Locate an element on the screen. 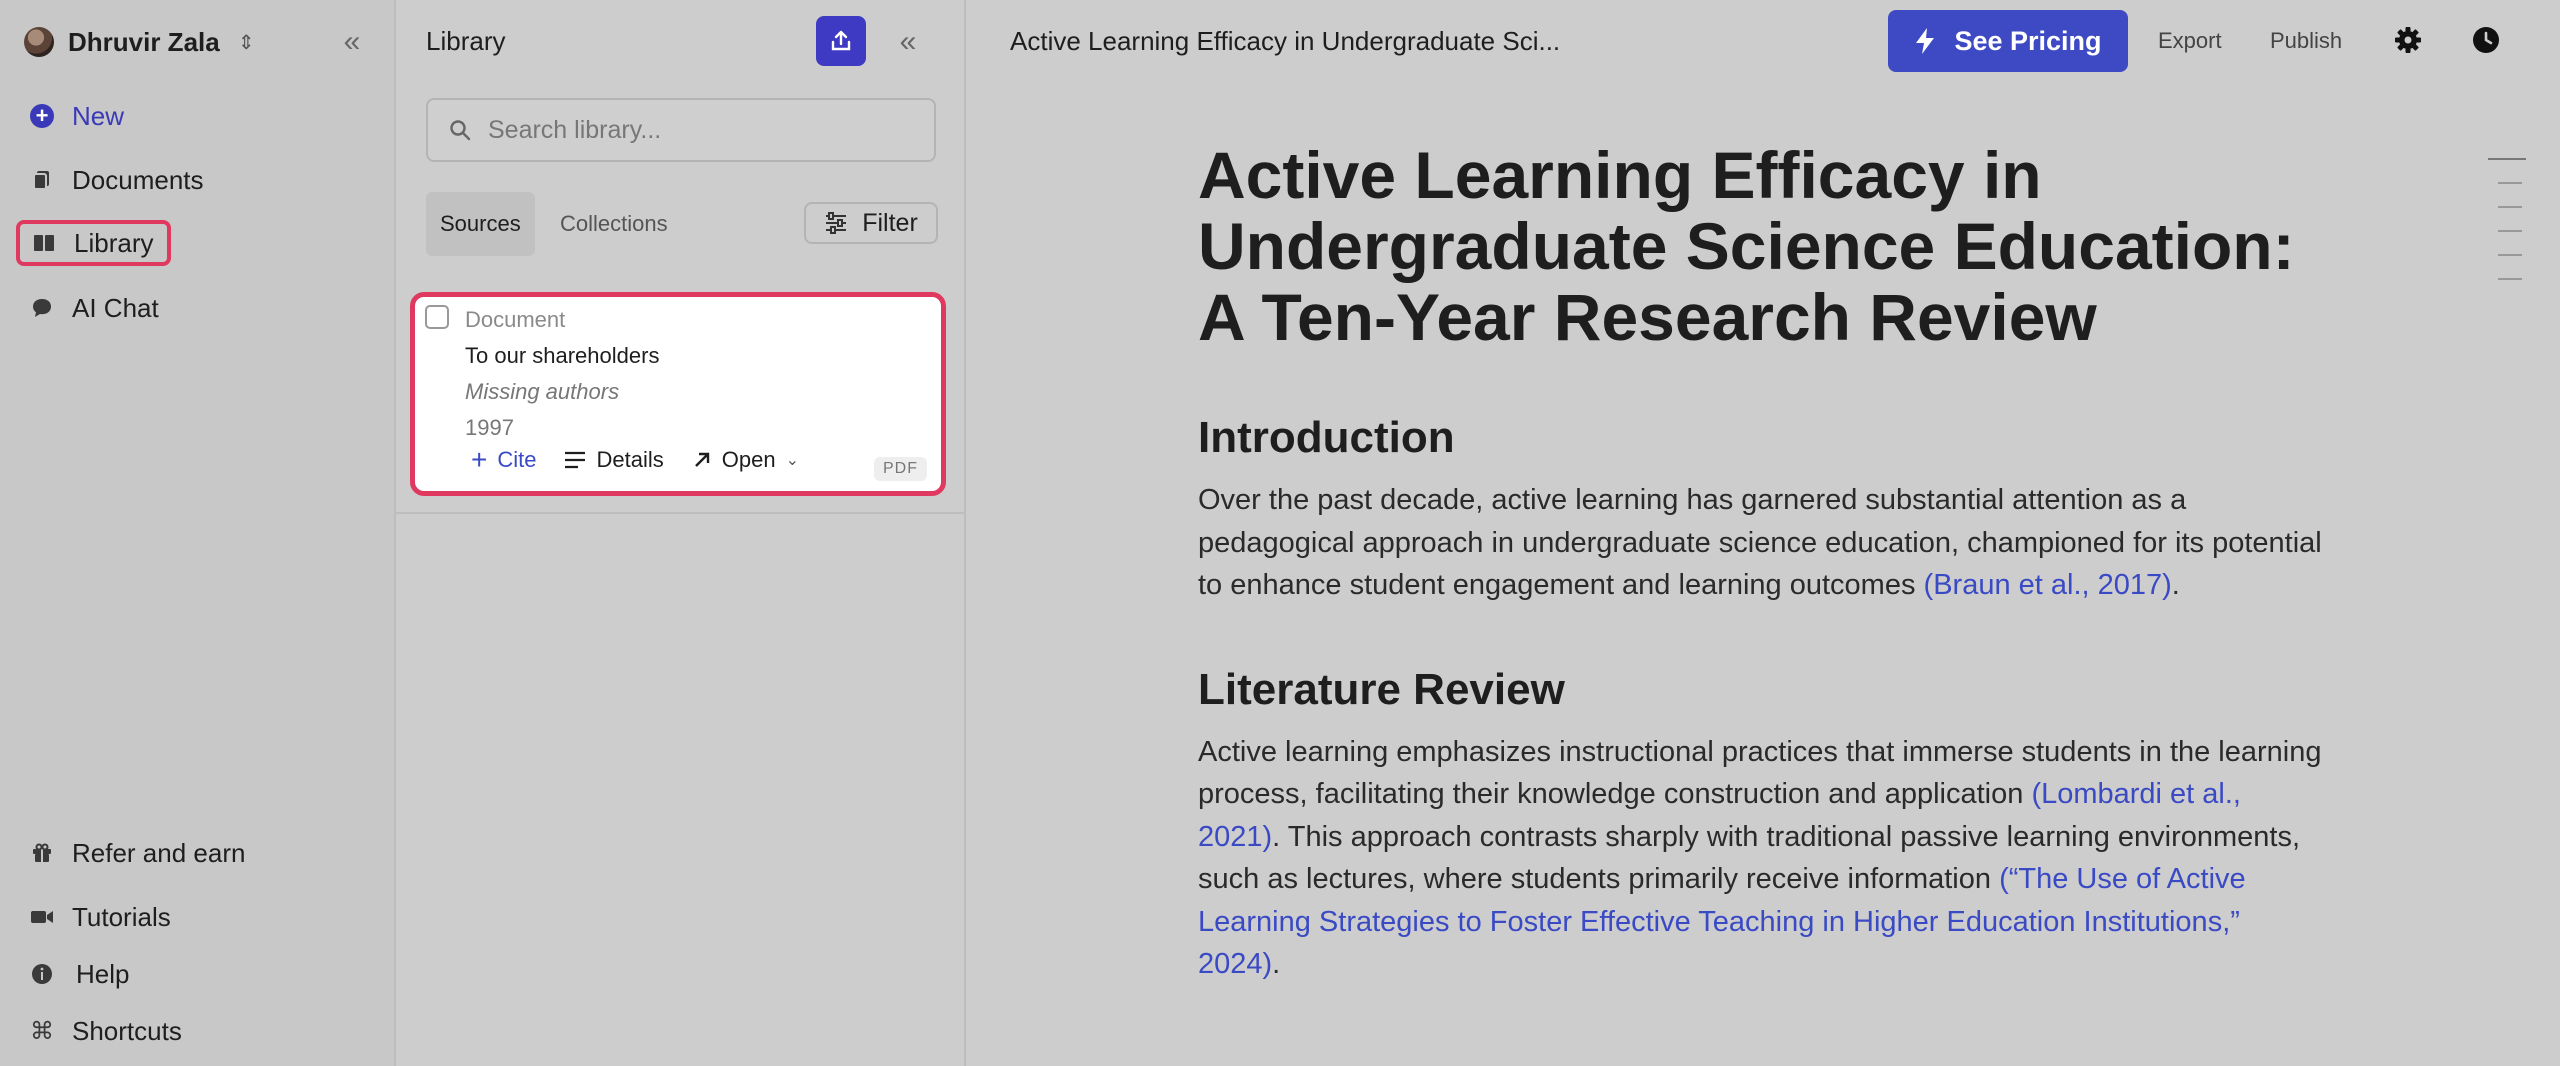  nav-library: Library is located at coordinates (94, 243).